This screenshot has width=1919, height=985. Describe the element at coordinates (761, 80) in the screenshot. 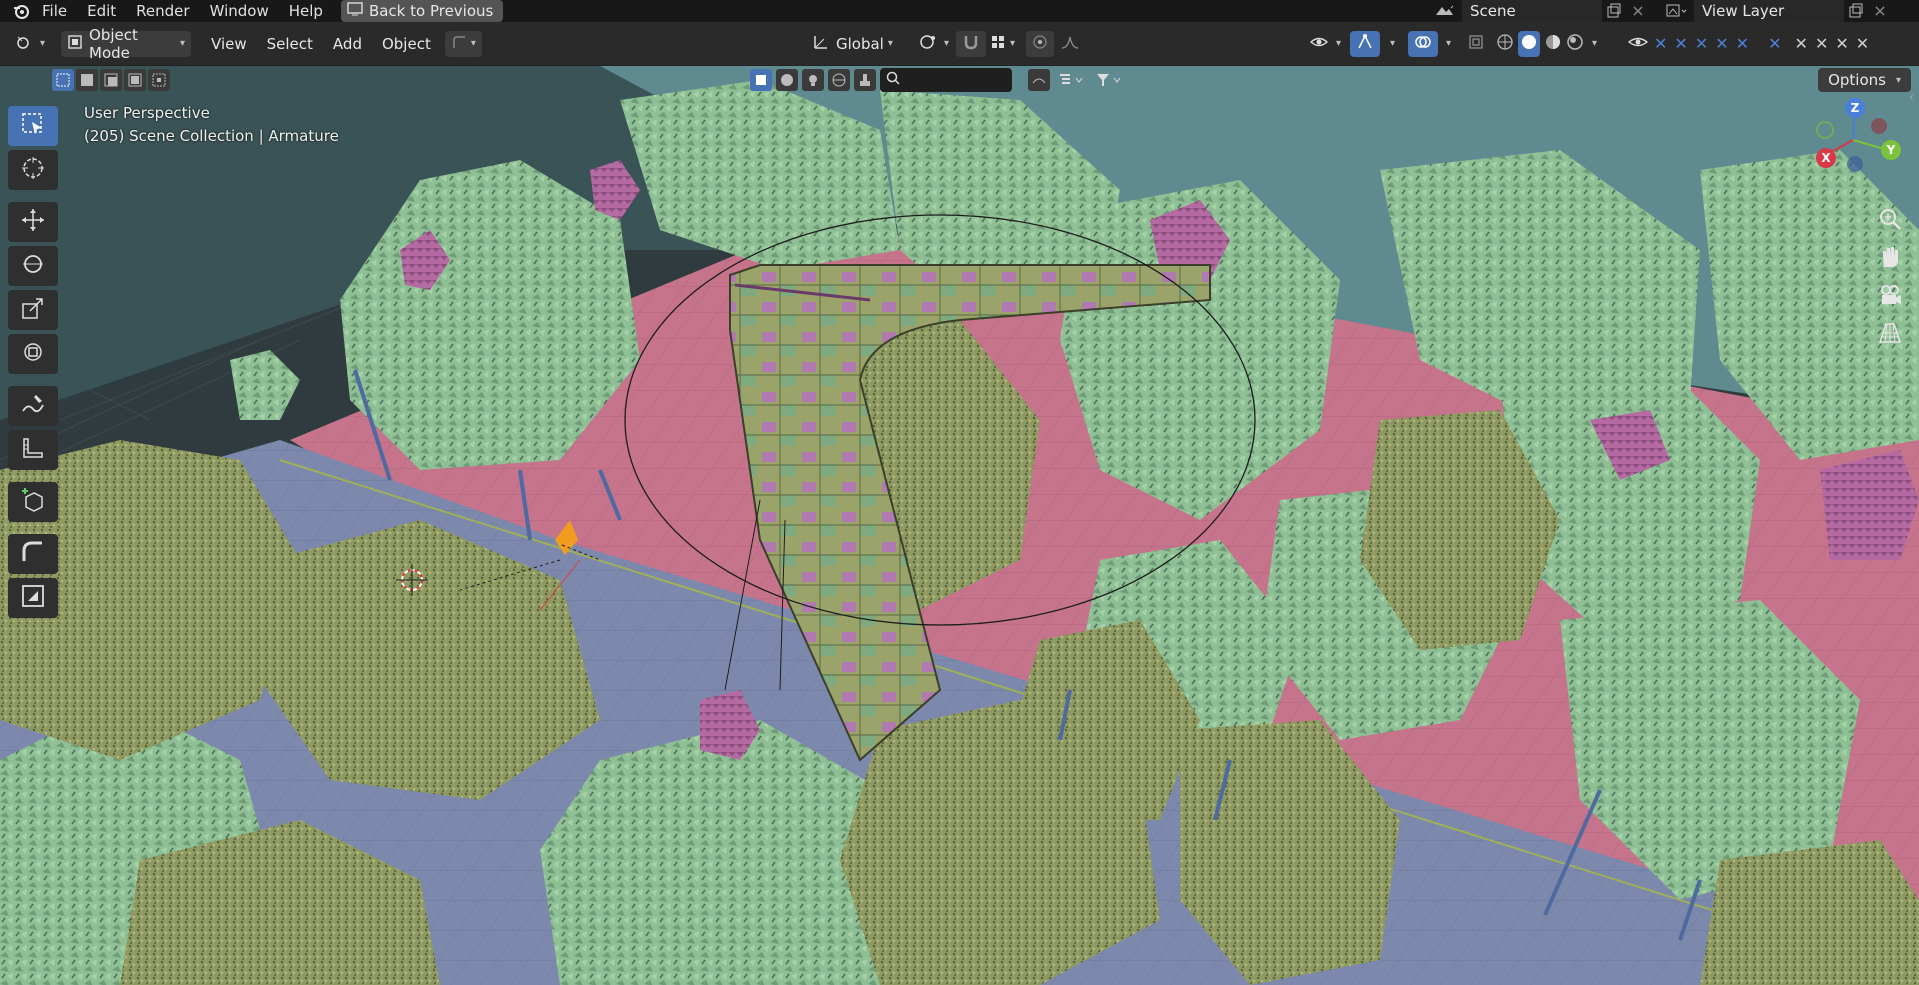

I see `object-filter-icon` at that location.